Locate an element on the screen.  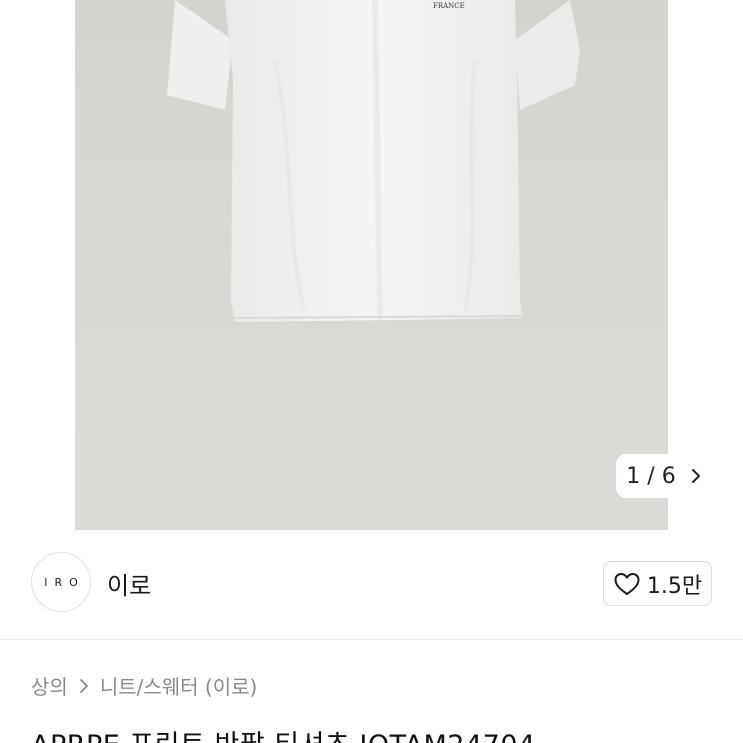
breadcrumb-category: 상의 is located at coordinates (49, 685).